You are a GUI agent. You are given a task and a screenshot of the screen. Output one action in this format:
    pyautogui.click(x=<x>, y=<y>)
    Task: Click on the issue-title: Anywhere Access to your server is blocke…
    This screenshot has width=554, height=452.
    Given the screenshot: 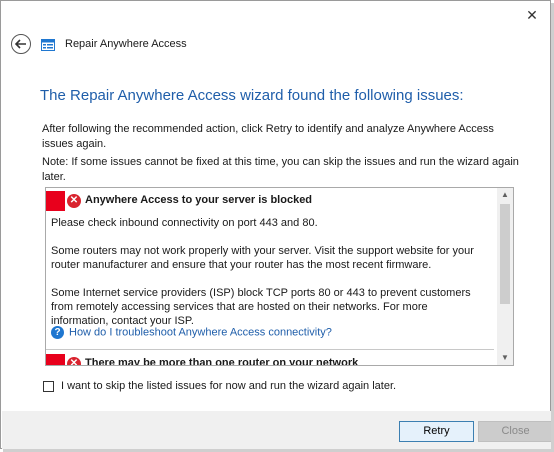 What is the action you would take?
    pyautogui.click(x=199, y=200)
    